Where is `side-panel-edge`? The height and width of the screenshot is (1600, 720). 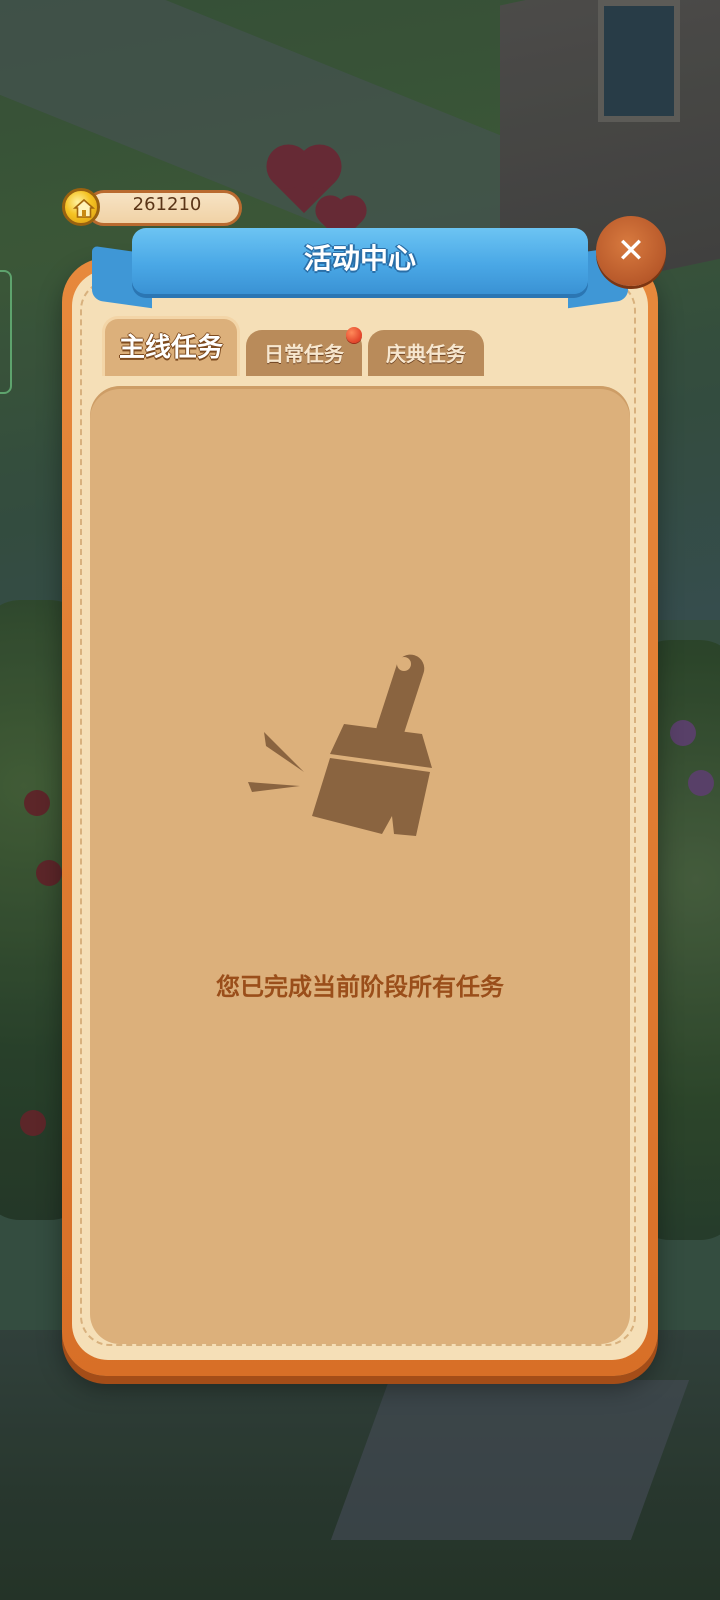 side-panel-edge is located at coordinates (6, 332).